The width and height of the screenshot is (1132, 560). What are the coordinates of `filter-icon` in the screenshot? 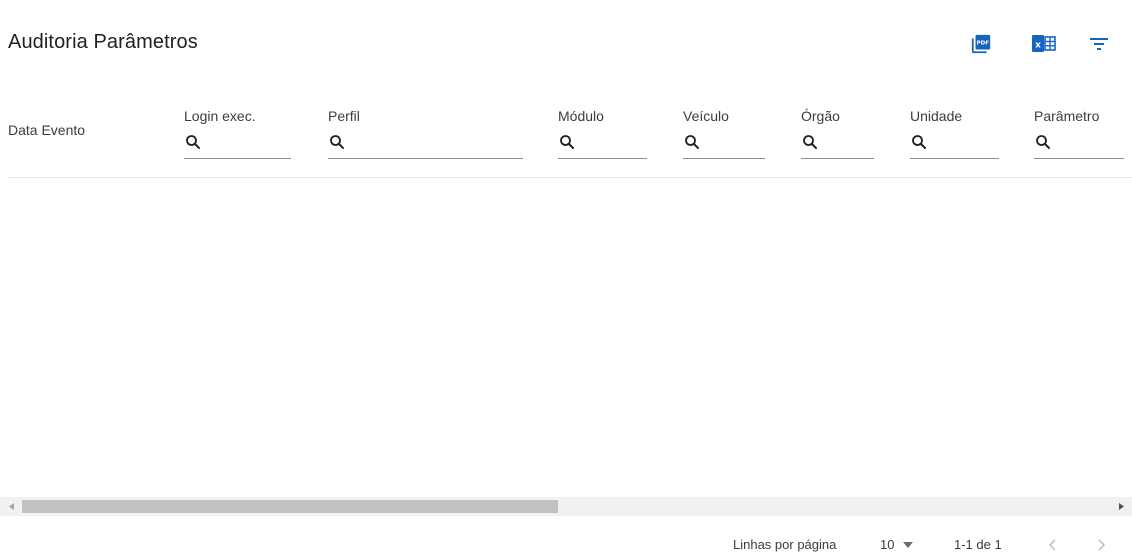 It's located at (1099, 44).